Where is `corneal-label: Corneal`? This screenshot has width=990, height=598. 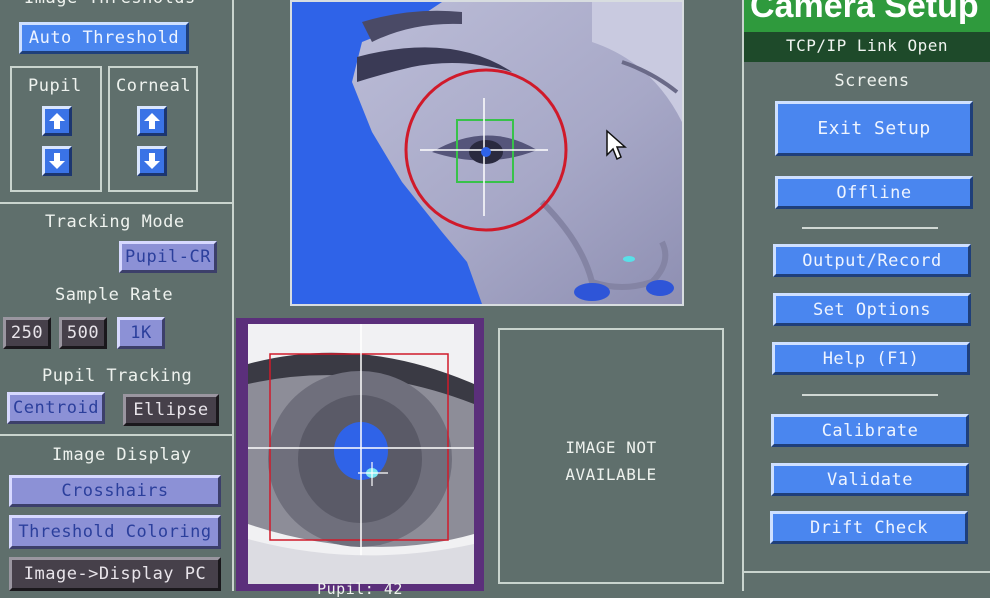
corneal-label: Corneal is located at coordinates (154, 86).